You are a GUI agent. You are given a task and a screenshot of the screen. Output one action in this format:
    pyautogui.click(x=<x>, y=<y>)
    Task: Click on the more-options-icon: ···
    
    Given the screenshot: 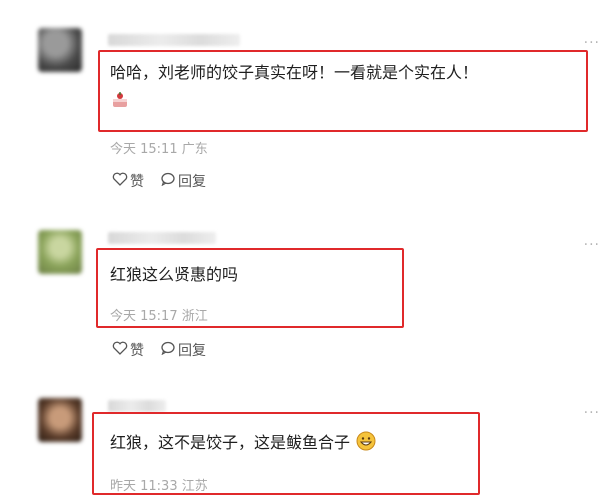 What is the action you would take?
    pyautogui.click(x=592, y=413)
    